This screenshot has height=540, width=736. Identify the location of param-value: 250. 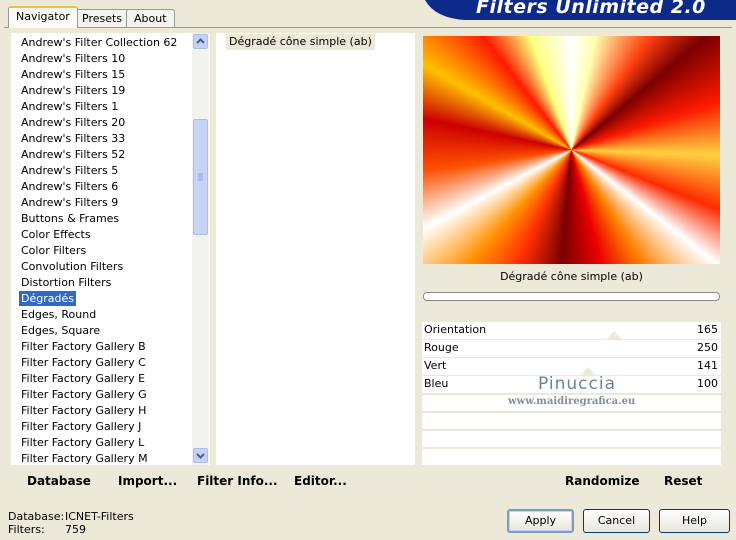
(707, 347).